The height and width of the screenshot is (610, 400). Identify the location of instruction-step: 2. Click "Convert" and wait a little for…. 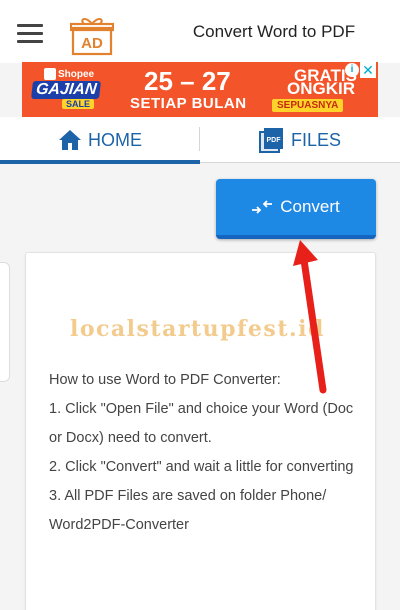
(201, 467).